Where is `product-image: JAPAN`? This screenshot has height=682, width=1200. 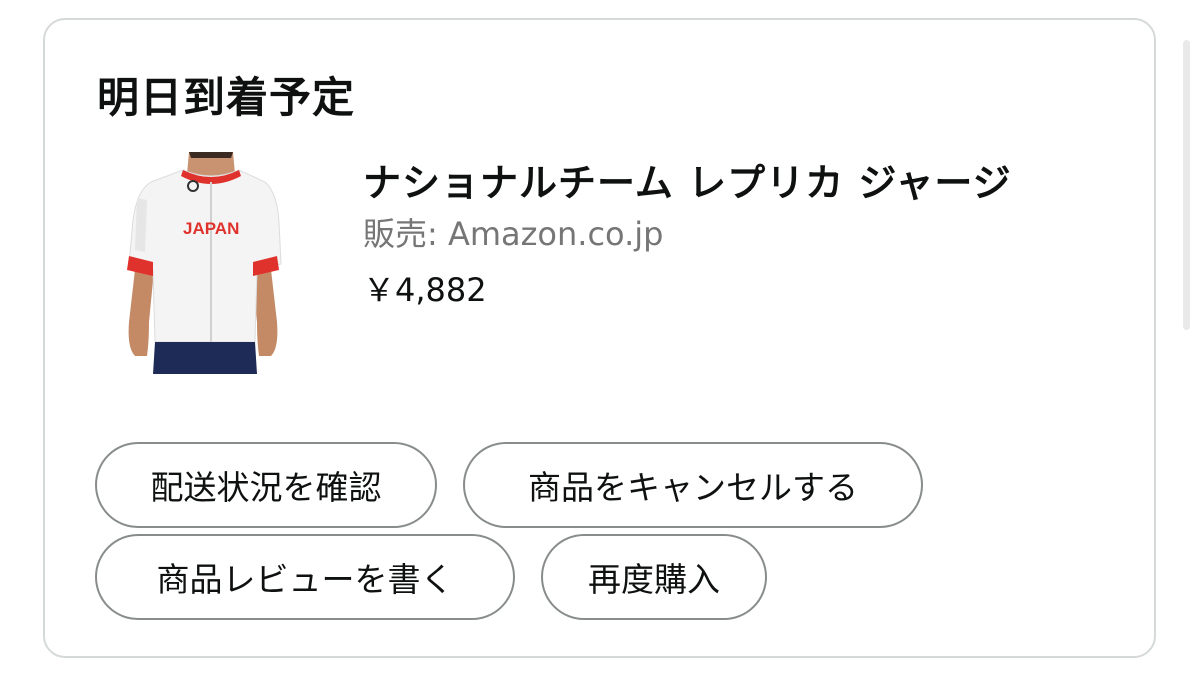
product-image: JAPAN is located at coordinates (203, 263).